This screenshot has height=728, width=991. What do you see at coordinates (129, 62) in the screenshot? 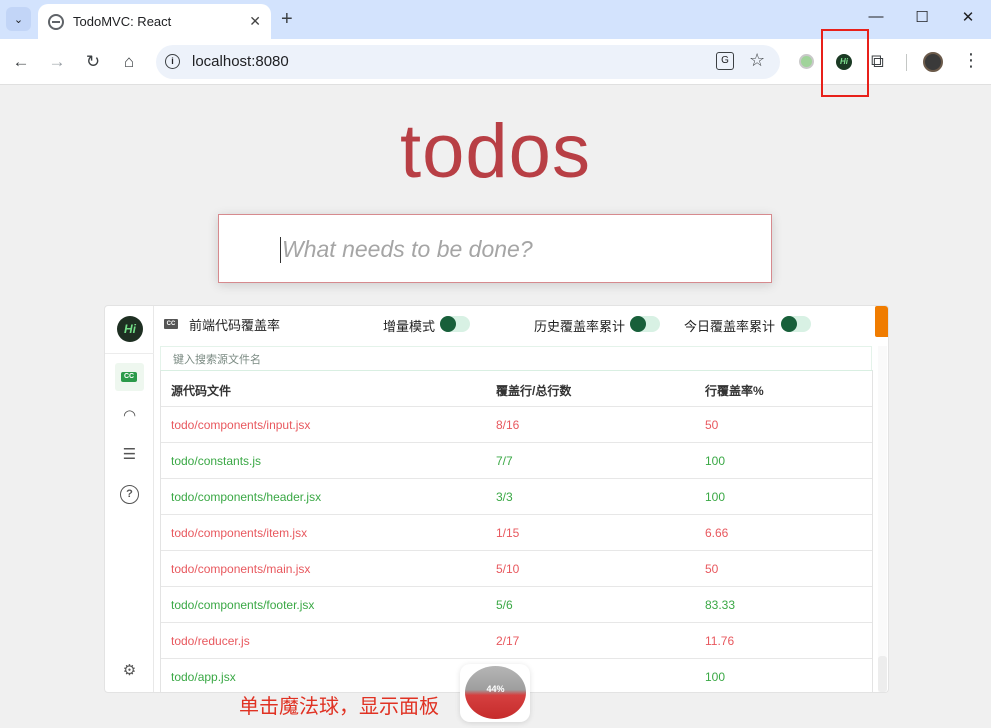
I see `home-icon: ⌂` at bounding box center [129, 62].